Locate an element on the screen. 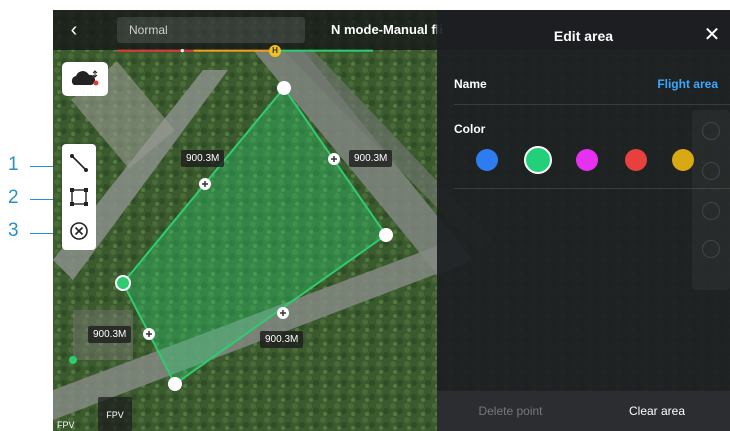  color-swatch-blue is located at coordinates (487, 160).